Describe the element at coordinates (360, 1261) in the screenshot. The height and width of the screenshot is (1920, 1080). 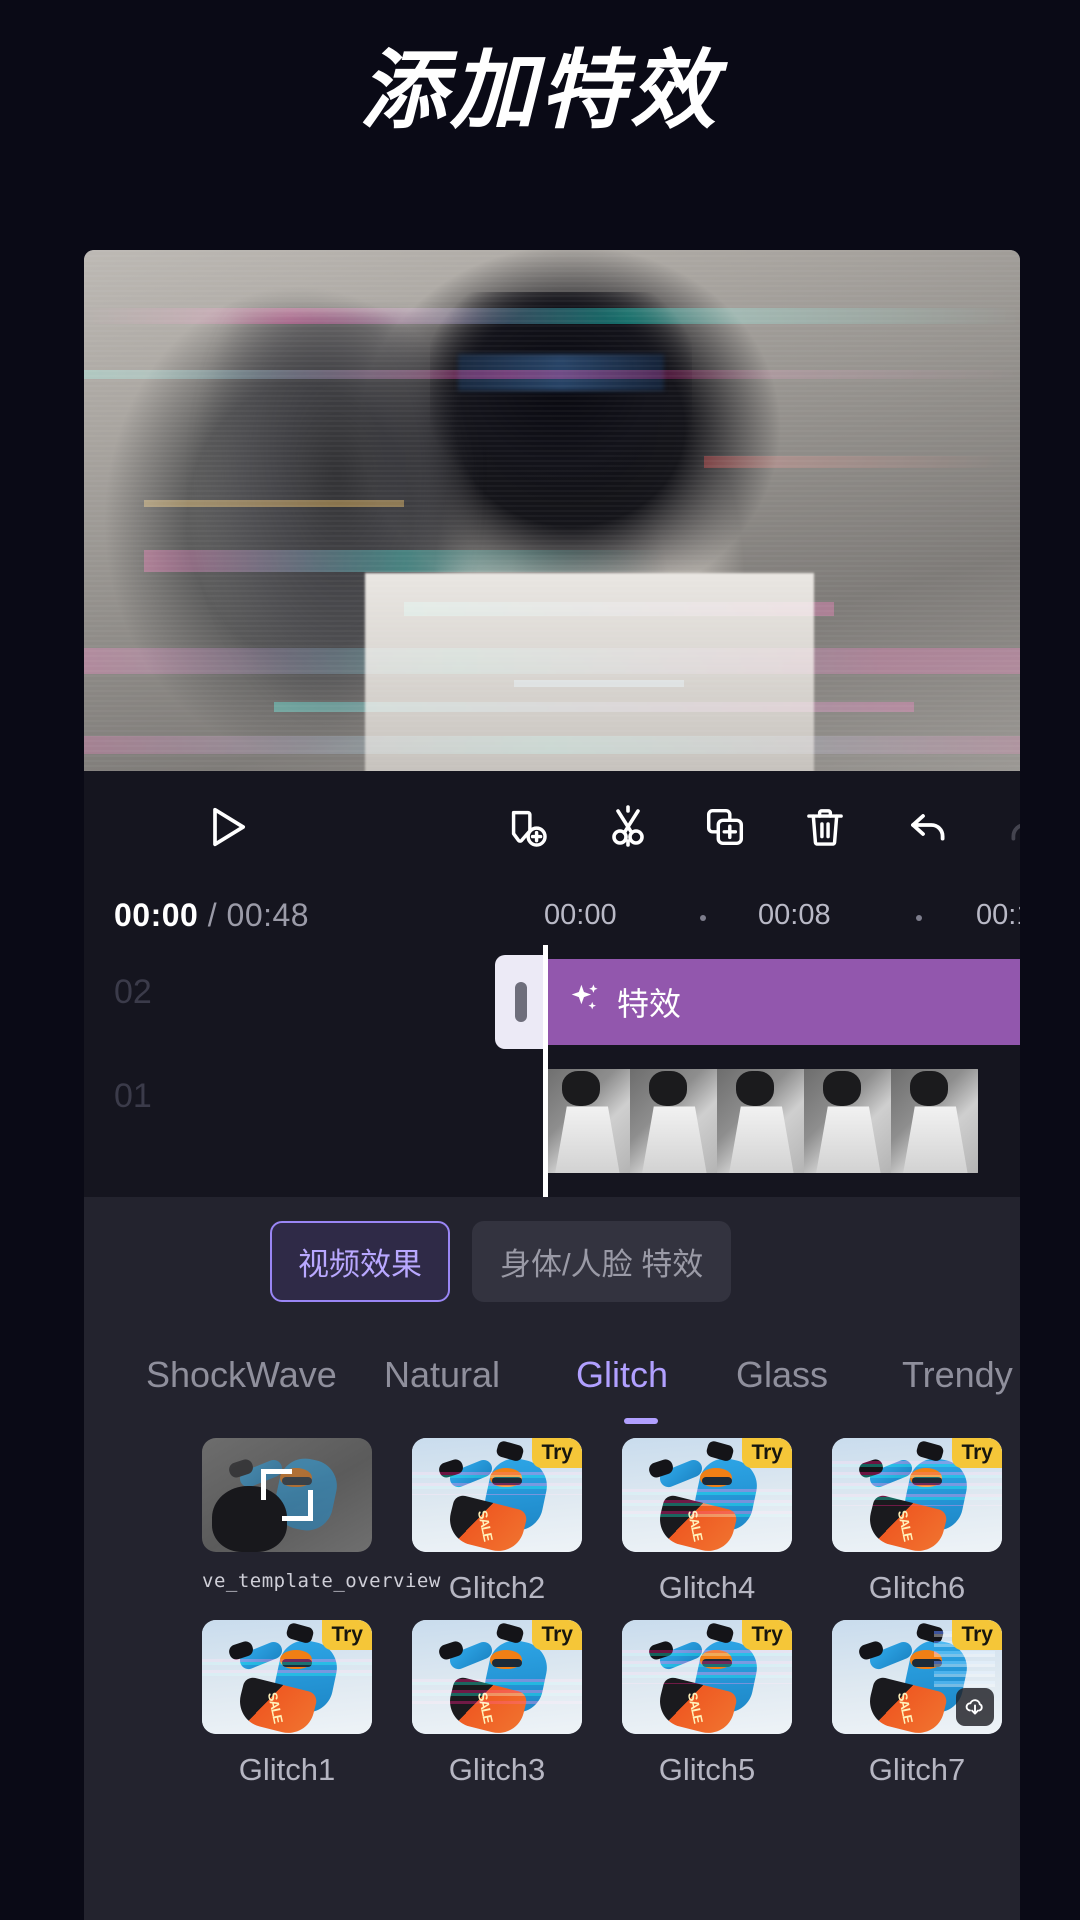
I see `mode-pill-video-effects: 视频效果` at that location.